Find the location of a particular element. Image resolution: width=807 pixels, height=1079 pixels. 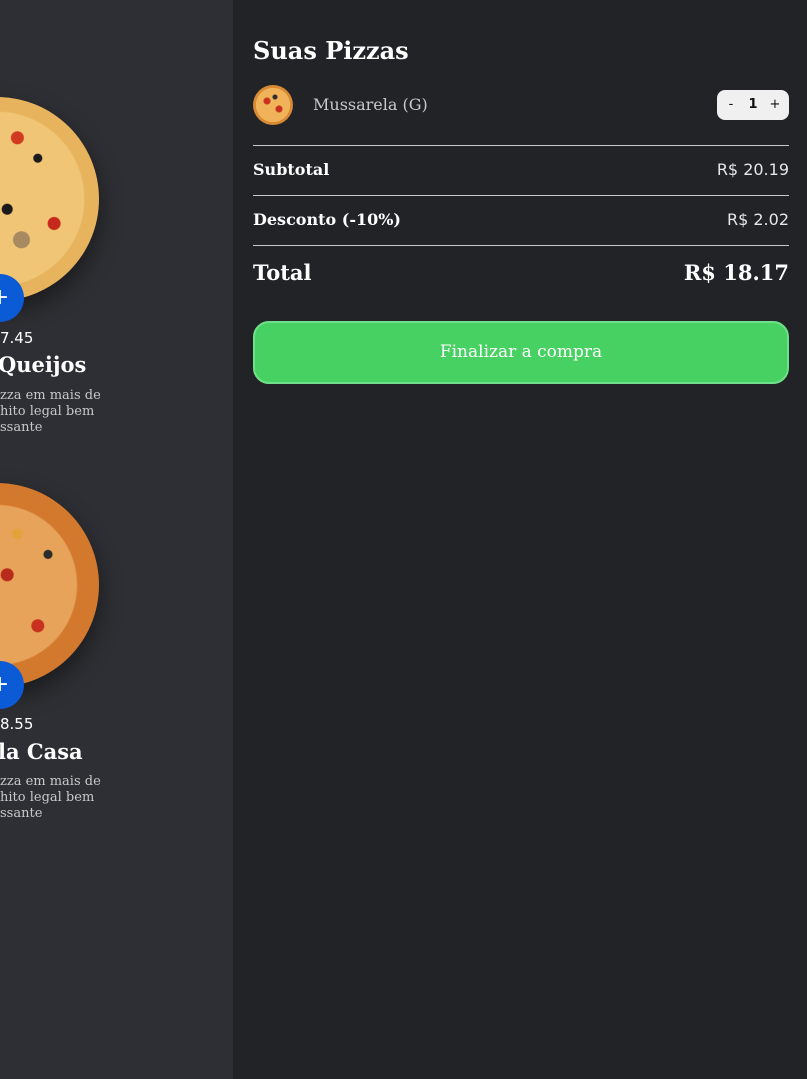

quantity-value: 1 is located at coordinates (753, 104).